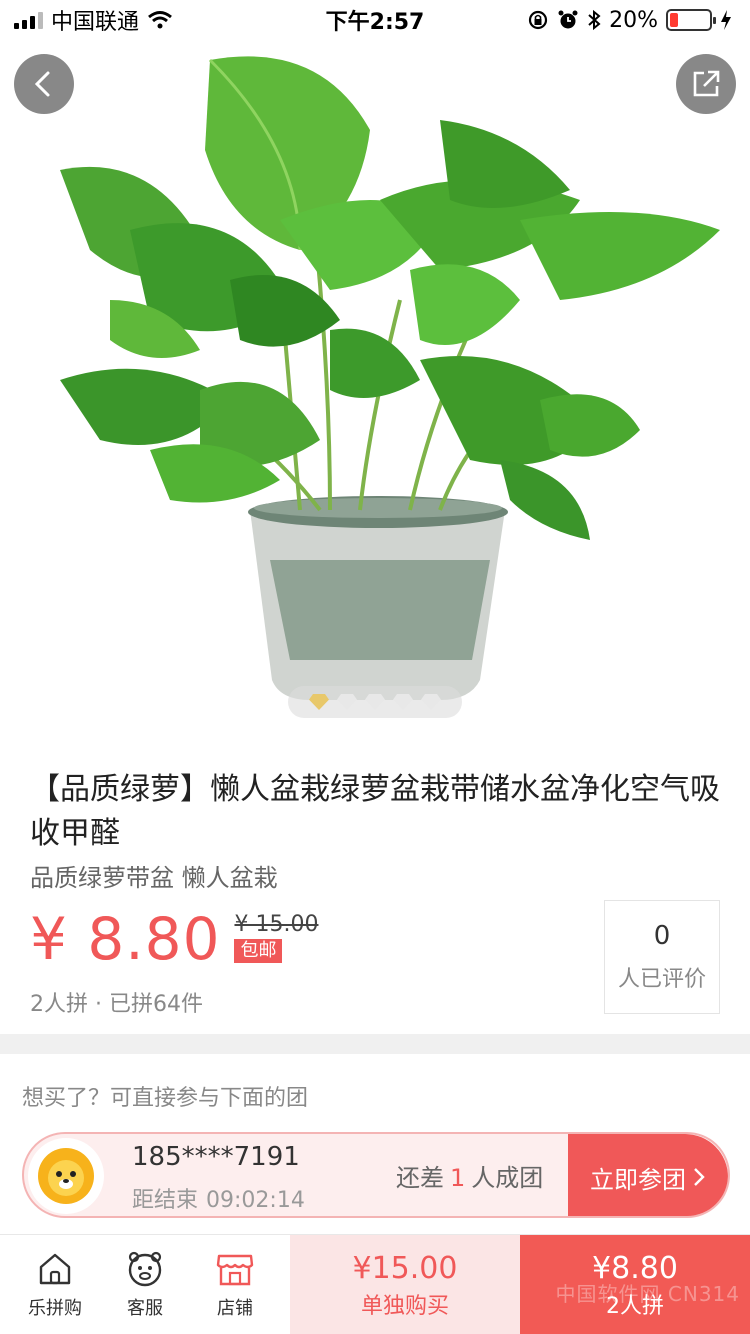 Image resolution: width=750 pixels, height=1334 pixels. Describe the element at coordinates (594, 20) in the screenshot. I see `bluetooth-icon` at that location.